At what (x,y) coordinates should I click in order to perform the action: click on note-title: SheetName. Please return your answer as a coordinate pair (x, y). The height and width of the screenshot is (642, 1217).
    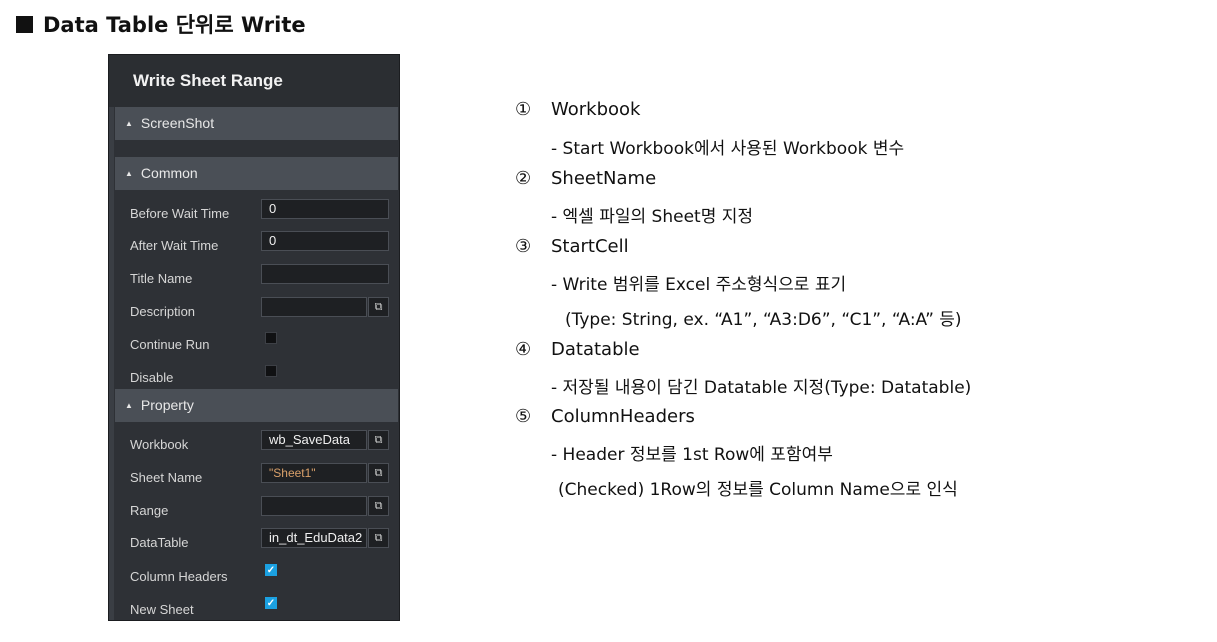
    Looking at the image, I should click on (604, 178).